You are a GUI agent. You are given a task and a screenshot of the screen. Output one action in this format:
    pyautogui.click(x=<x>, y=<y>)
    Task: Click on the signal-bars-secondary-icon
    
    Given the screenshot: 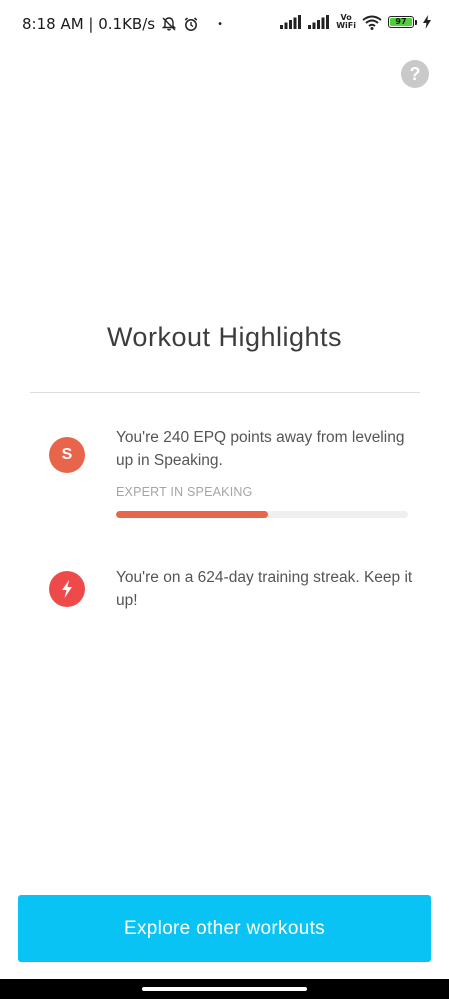 What is the action you would take?
    pyautogui.click(x=319, y=22)
    